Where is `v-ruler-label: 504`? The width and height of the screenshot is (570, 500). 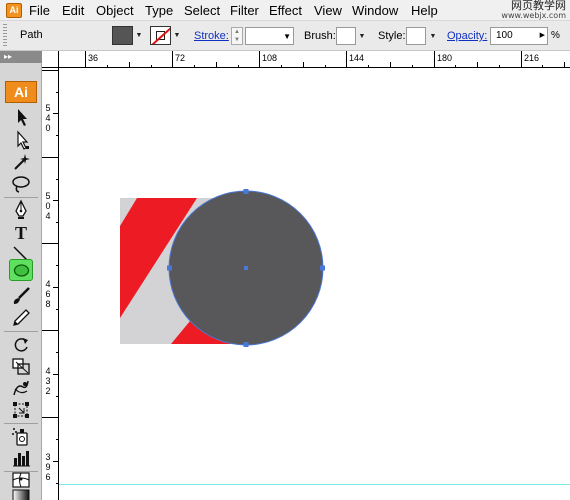 v-ruler-label: 504 is located at coordinates (48, 206).